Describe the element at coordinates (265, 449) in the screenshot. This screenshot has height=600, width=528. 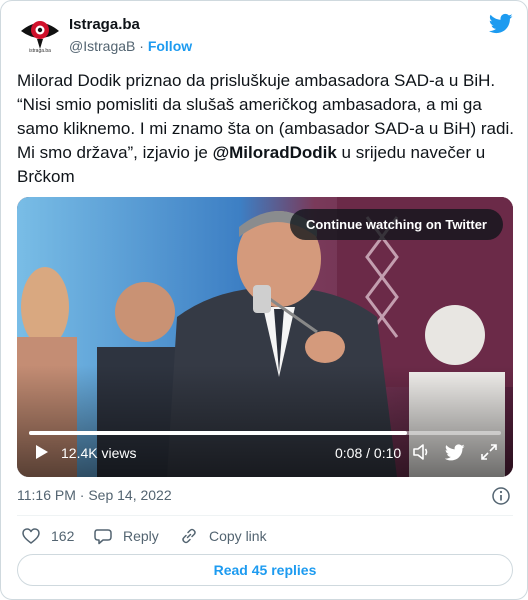
I see `video-controls: 12.4K views 0:08 / 0:10` at that location.